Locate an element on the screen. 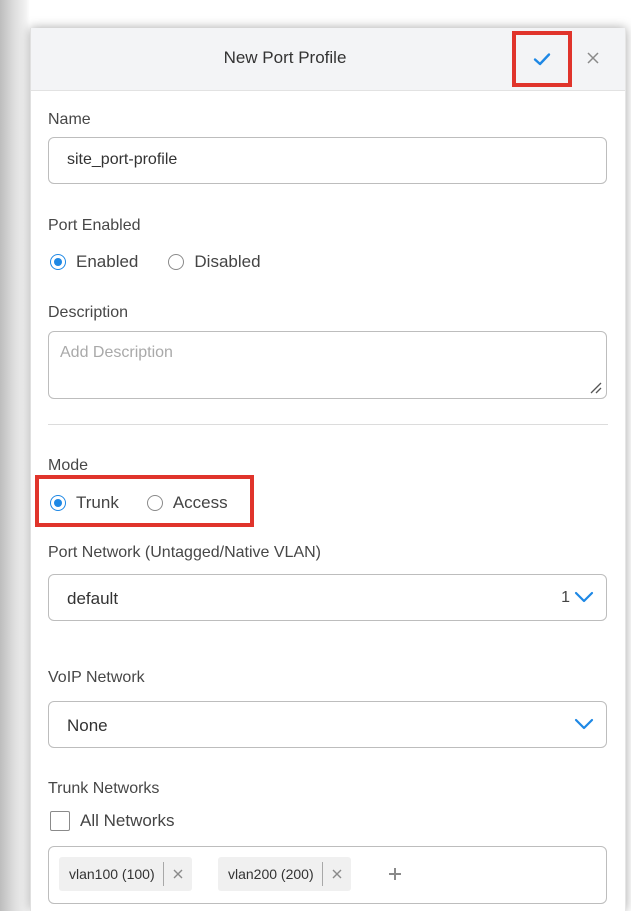 The width and height of the screenshot is (631, 911). port-network-value: default is located at coordinates (93, 598).